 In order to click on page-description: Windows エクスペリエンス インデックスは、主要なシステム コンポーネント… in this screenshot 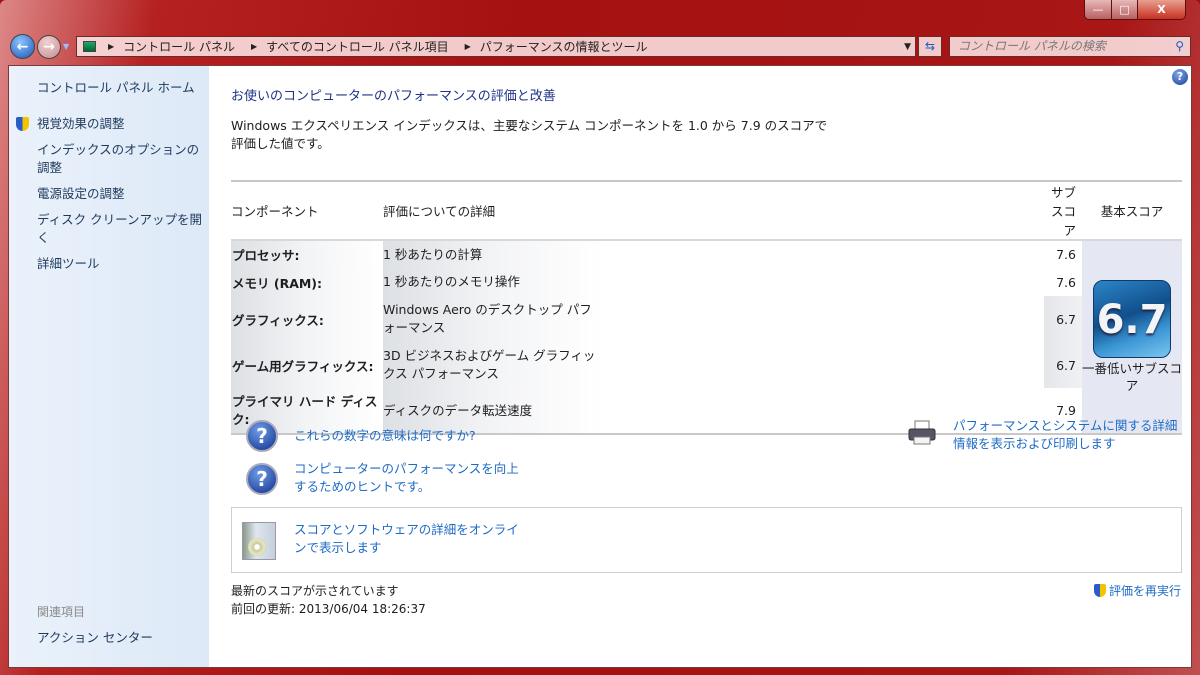, I will do `click(529, 134)`.